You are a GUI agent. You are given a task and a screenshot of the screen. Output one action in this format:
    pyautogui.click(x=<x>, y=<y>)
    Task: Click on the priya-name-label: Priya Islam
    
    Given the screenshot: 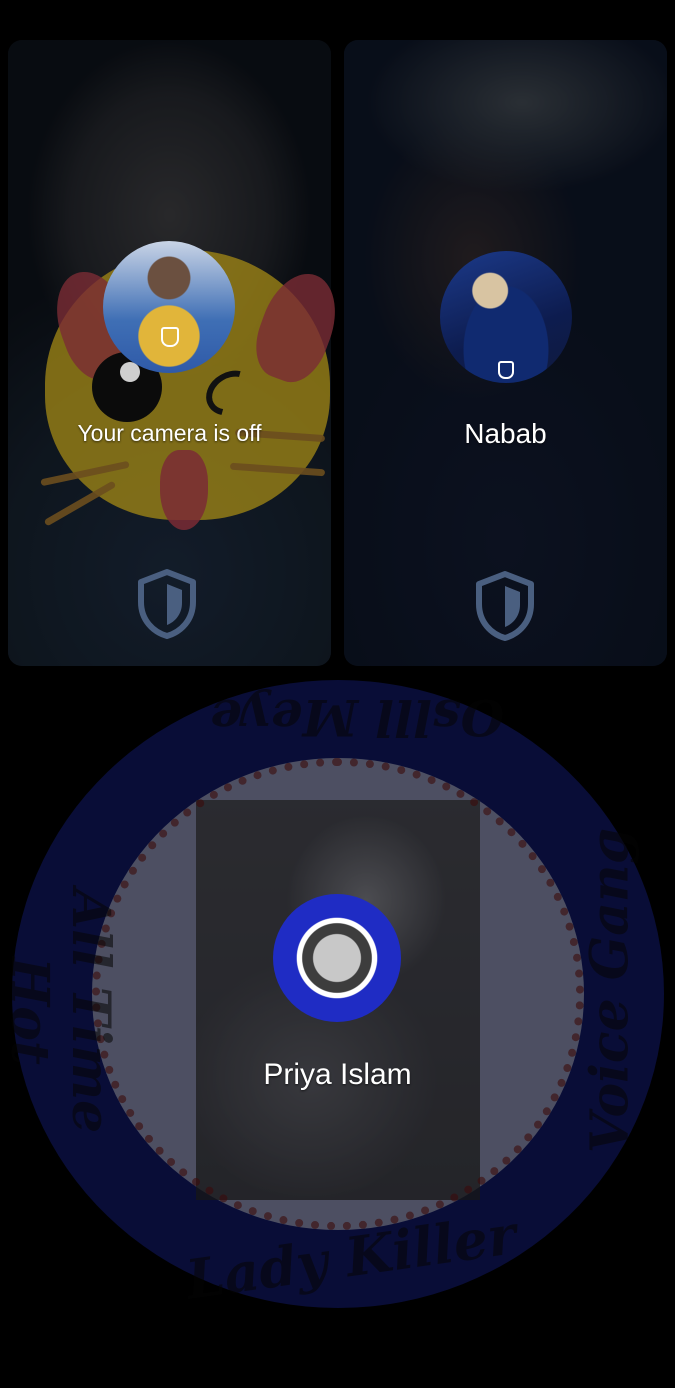 What is the action you would take?
    pyautogui.click(x=337, y=1074)
    